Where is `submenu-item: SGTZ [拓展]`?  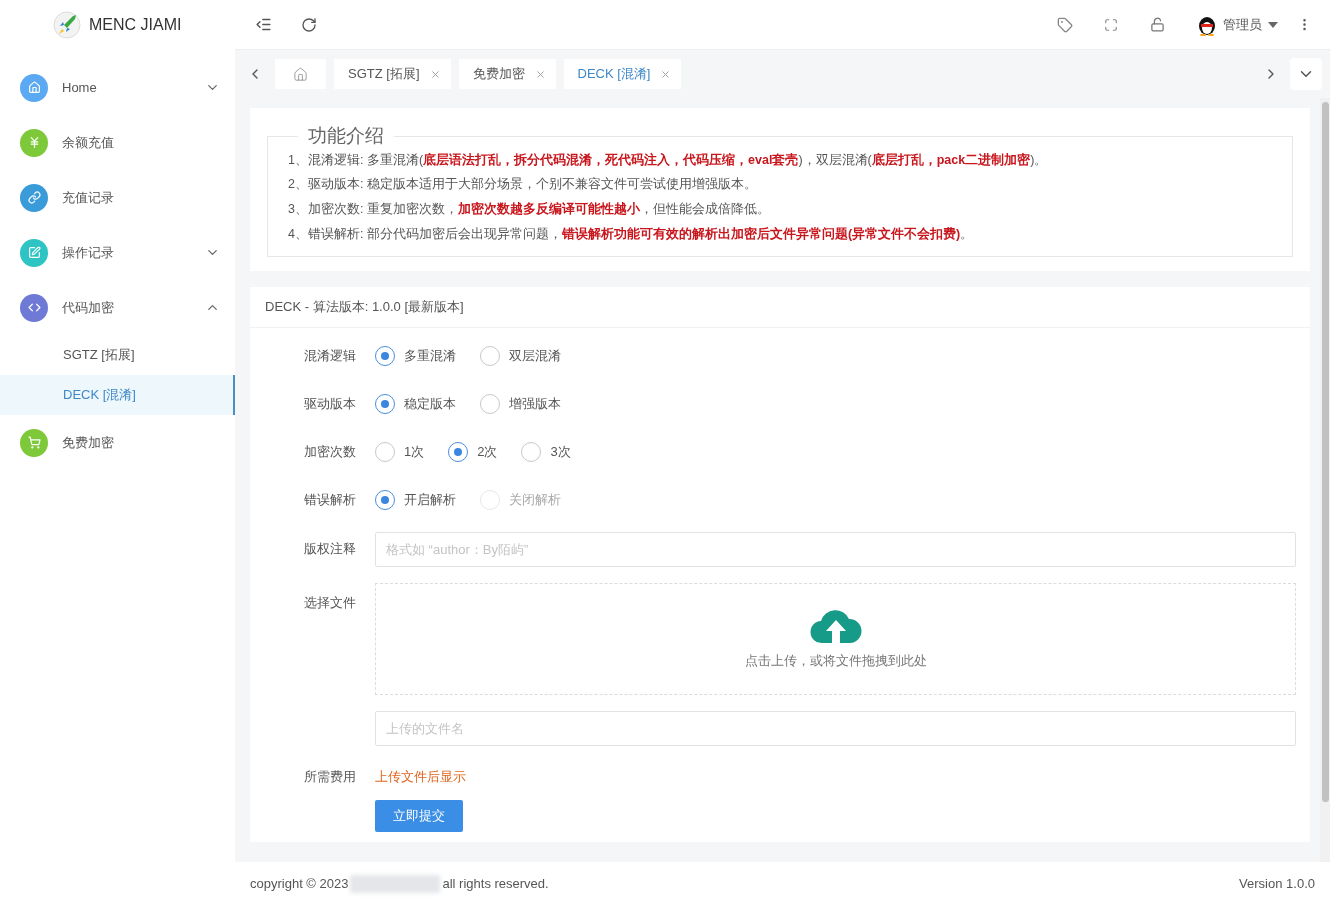 submenu-item: SGTZ [拓展] is located at coordinates (117, 355).